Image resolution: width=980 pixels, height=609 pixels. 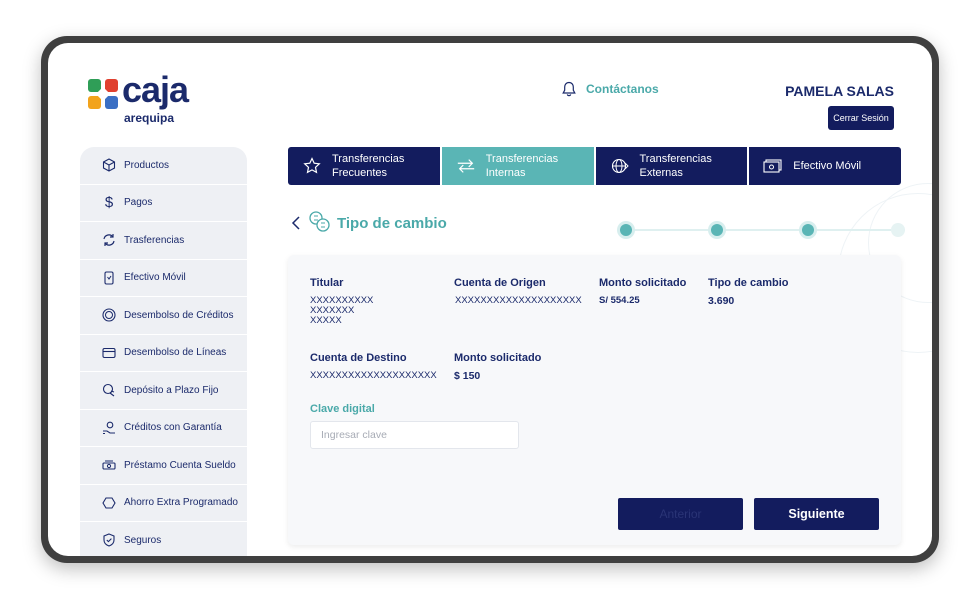 What do you see at coordinates (180, 465) in the screenshot?
I see `sidebar-item-label: Préstamo Cuenta Sueldo` at bounding box center [180, 465].